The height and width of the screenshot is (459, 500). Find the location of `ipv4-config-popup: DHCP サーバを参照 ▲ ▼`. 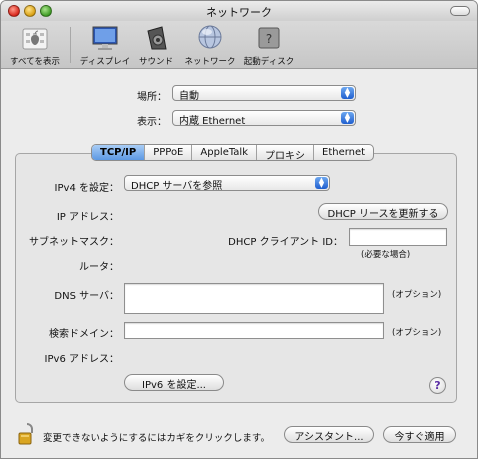

ipv4-config-popup: DHCP サーバを参照 ▲ ▼ is located at coordinates (227, 183).